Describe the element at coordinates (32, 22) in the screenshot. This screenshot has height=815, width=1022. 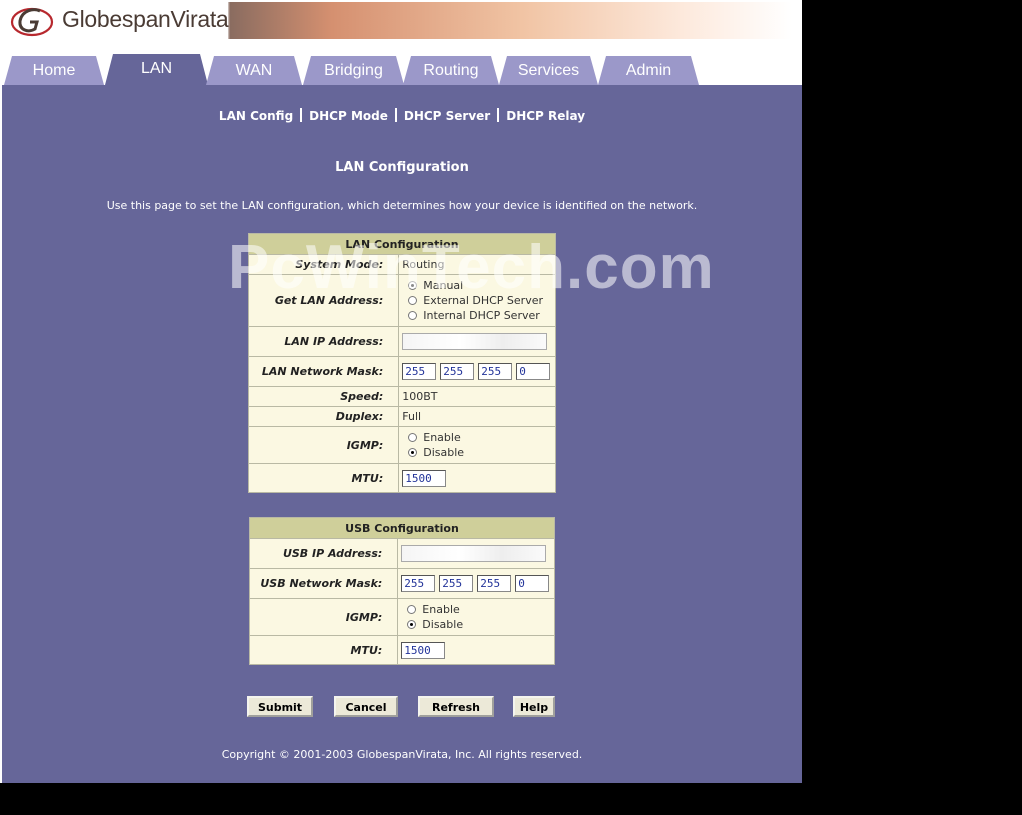
I see `globespan-logo-icon` at that location.